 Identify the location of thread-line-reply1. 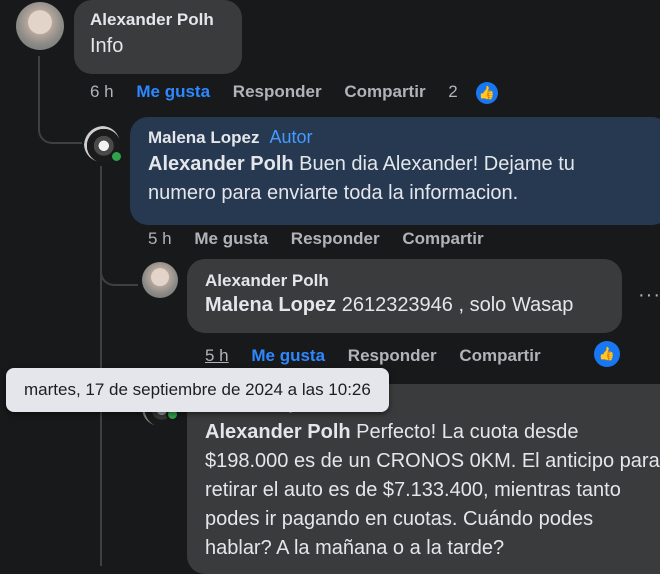
(101, 366).